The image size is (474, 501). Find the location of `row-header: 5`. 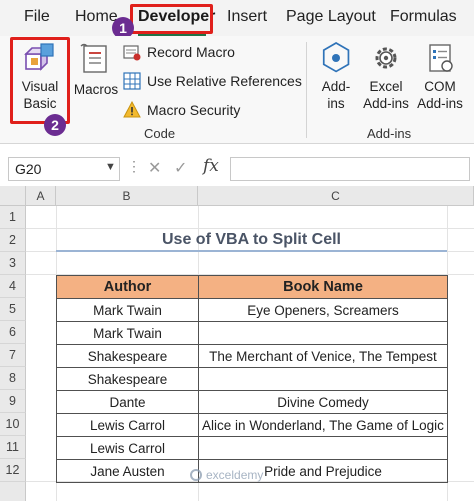

row-header: 5 is located at coordinates (13, 309).